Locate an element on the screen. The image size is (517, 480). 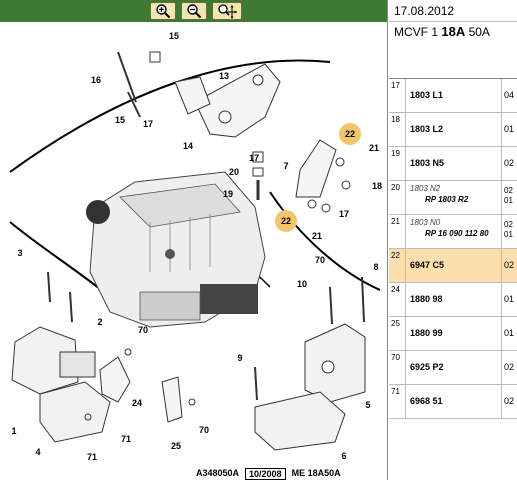
parts-row-replacement-reference: RP 1803 R2 is located at coordinates (447, 199).